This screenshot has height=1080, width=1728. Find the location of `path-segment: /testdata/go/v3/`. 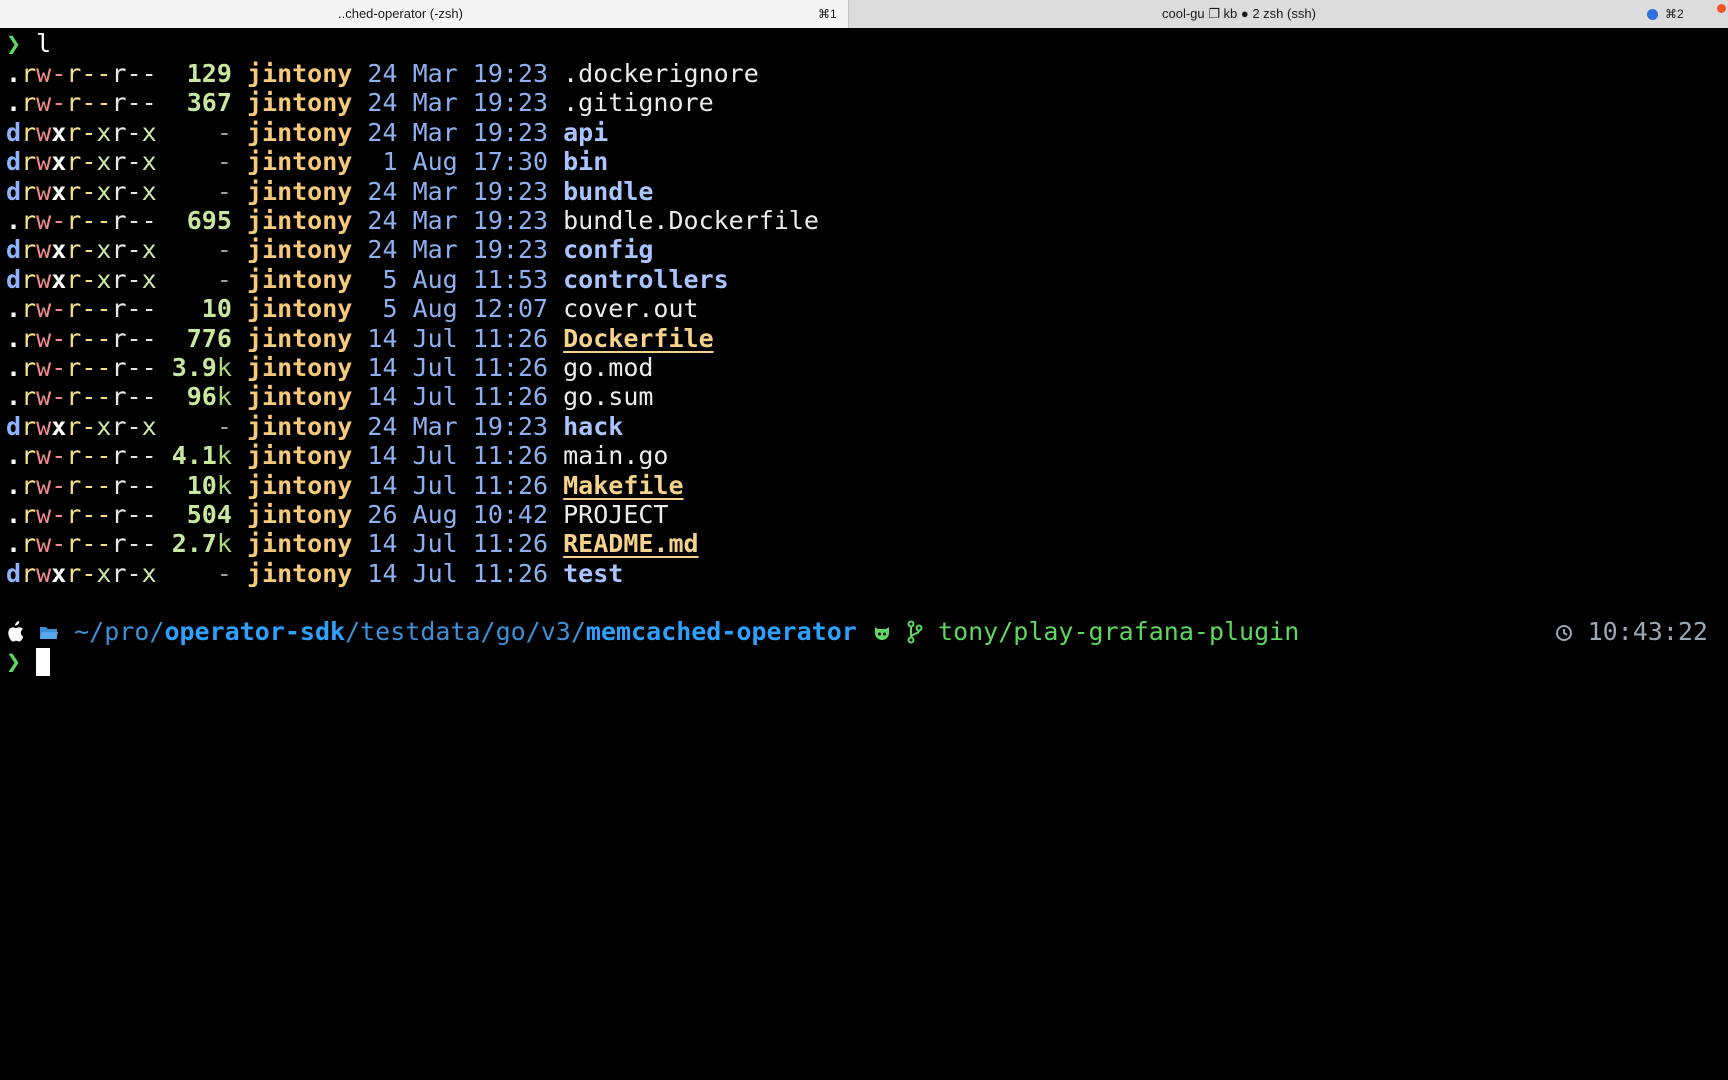

path-segment: /testdata/go/v3/ is located at coordinates (465, 631).